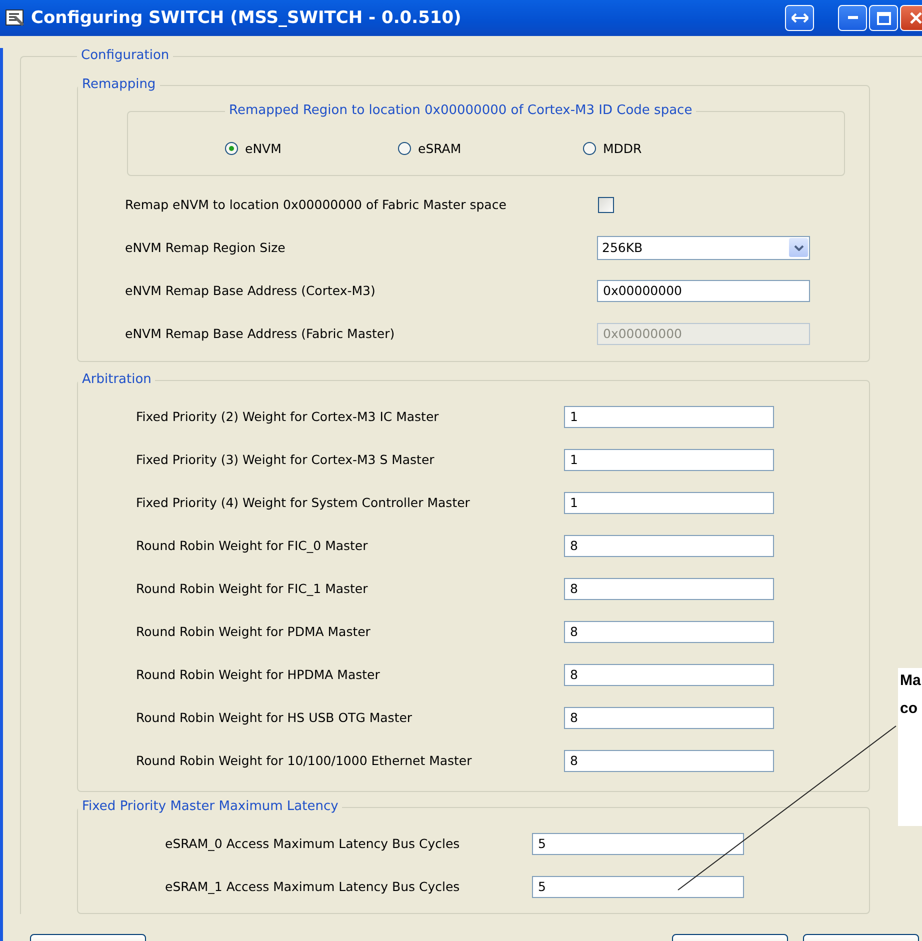  What do you see at coordinates (260, 333) in the screenshot?
I see `field-label: eNVM Remap Base Address (Fabric Master)` at bounding box center [260, 333].